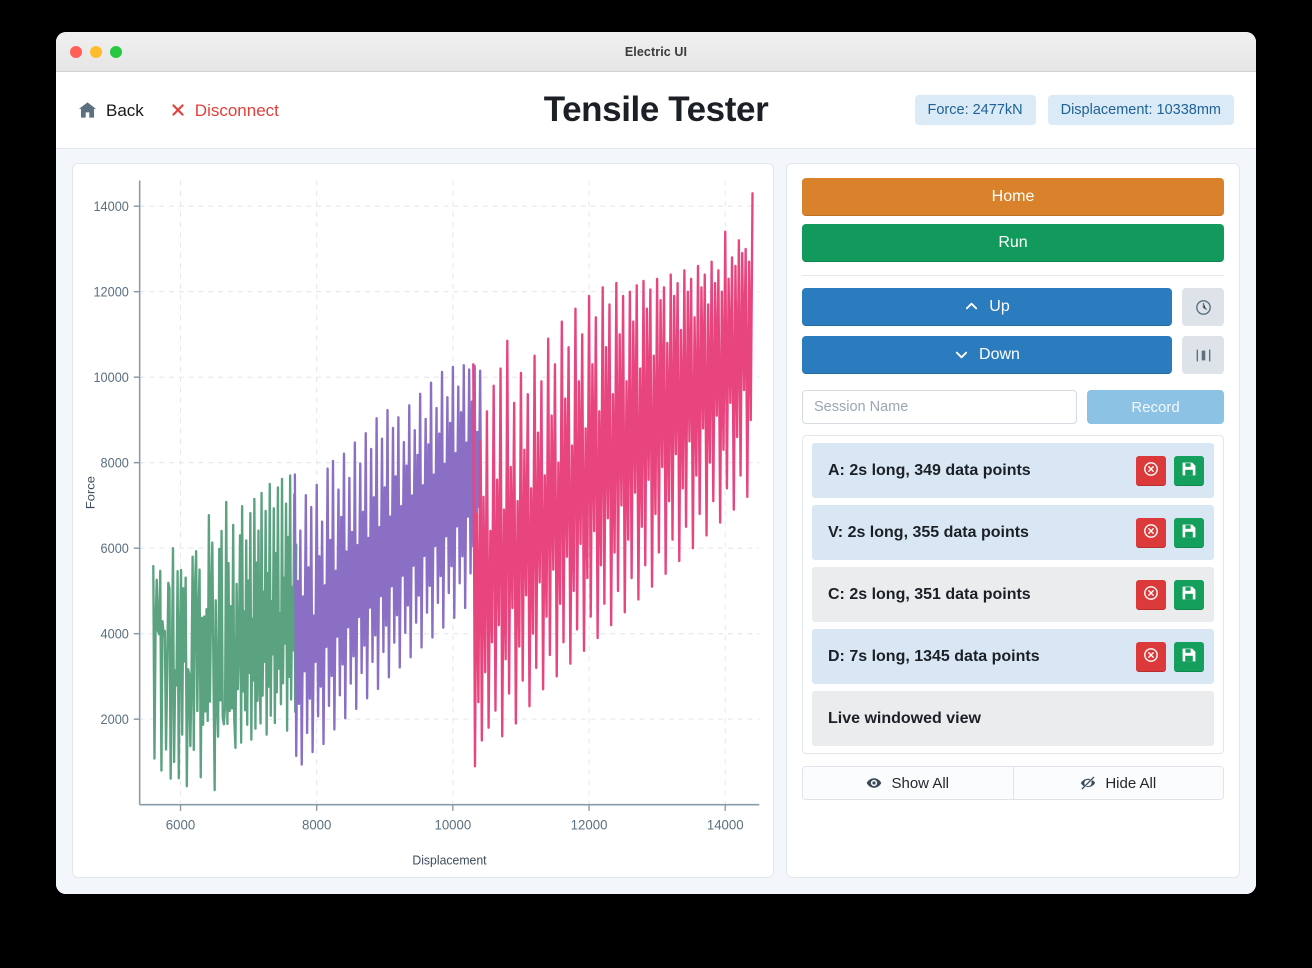  I want to click on window-title: Electric UI, so click(656, 51).